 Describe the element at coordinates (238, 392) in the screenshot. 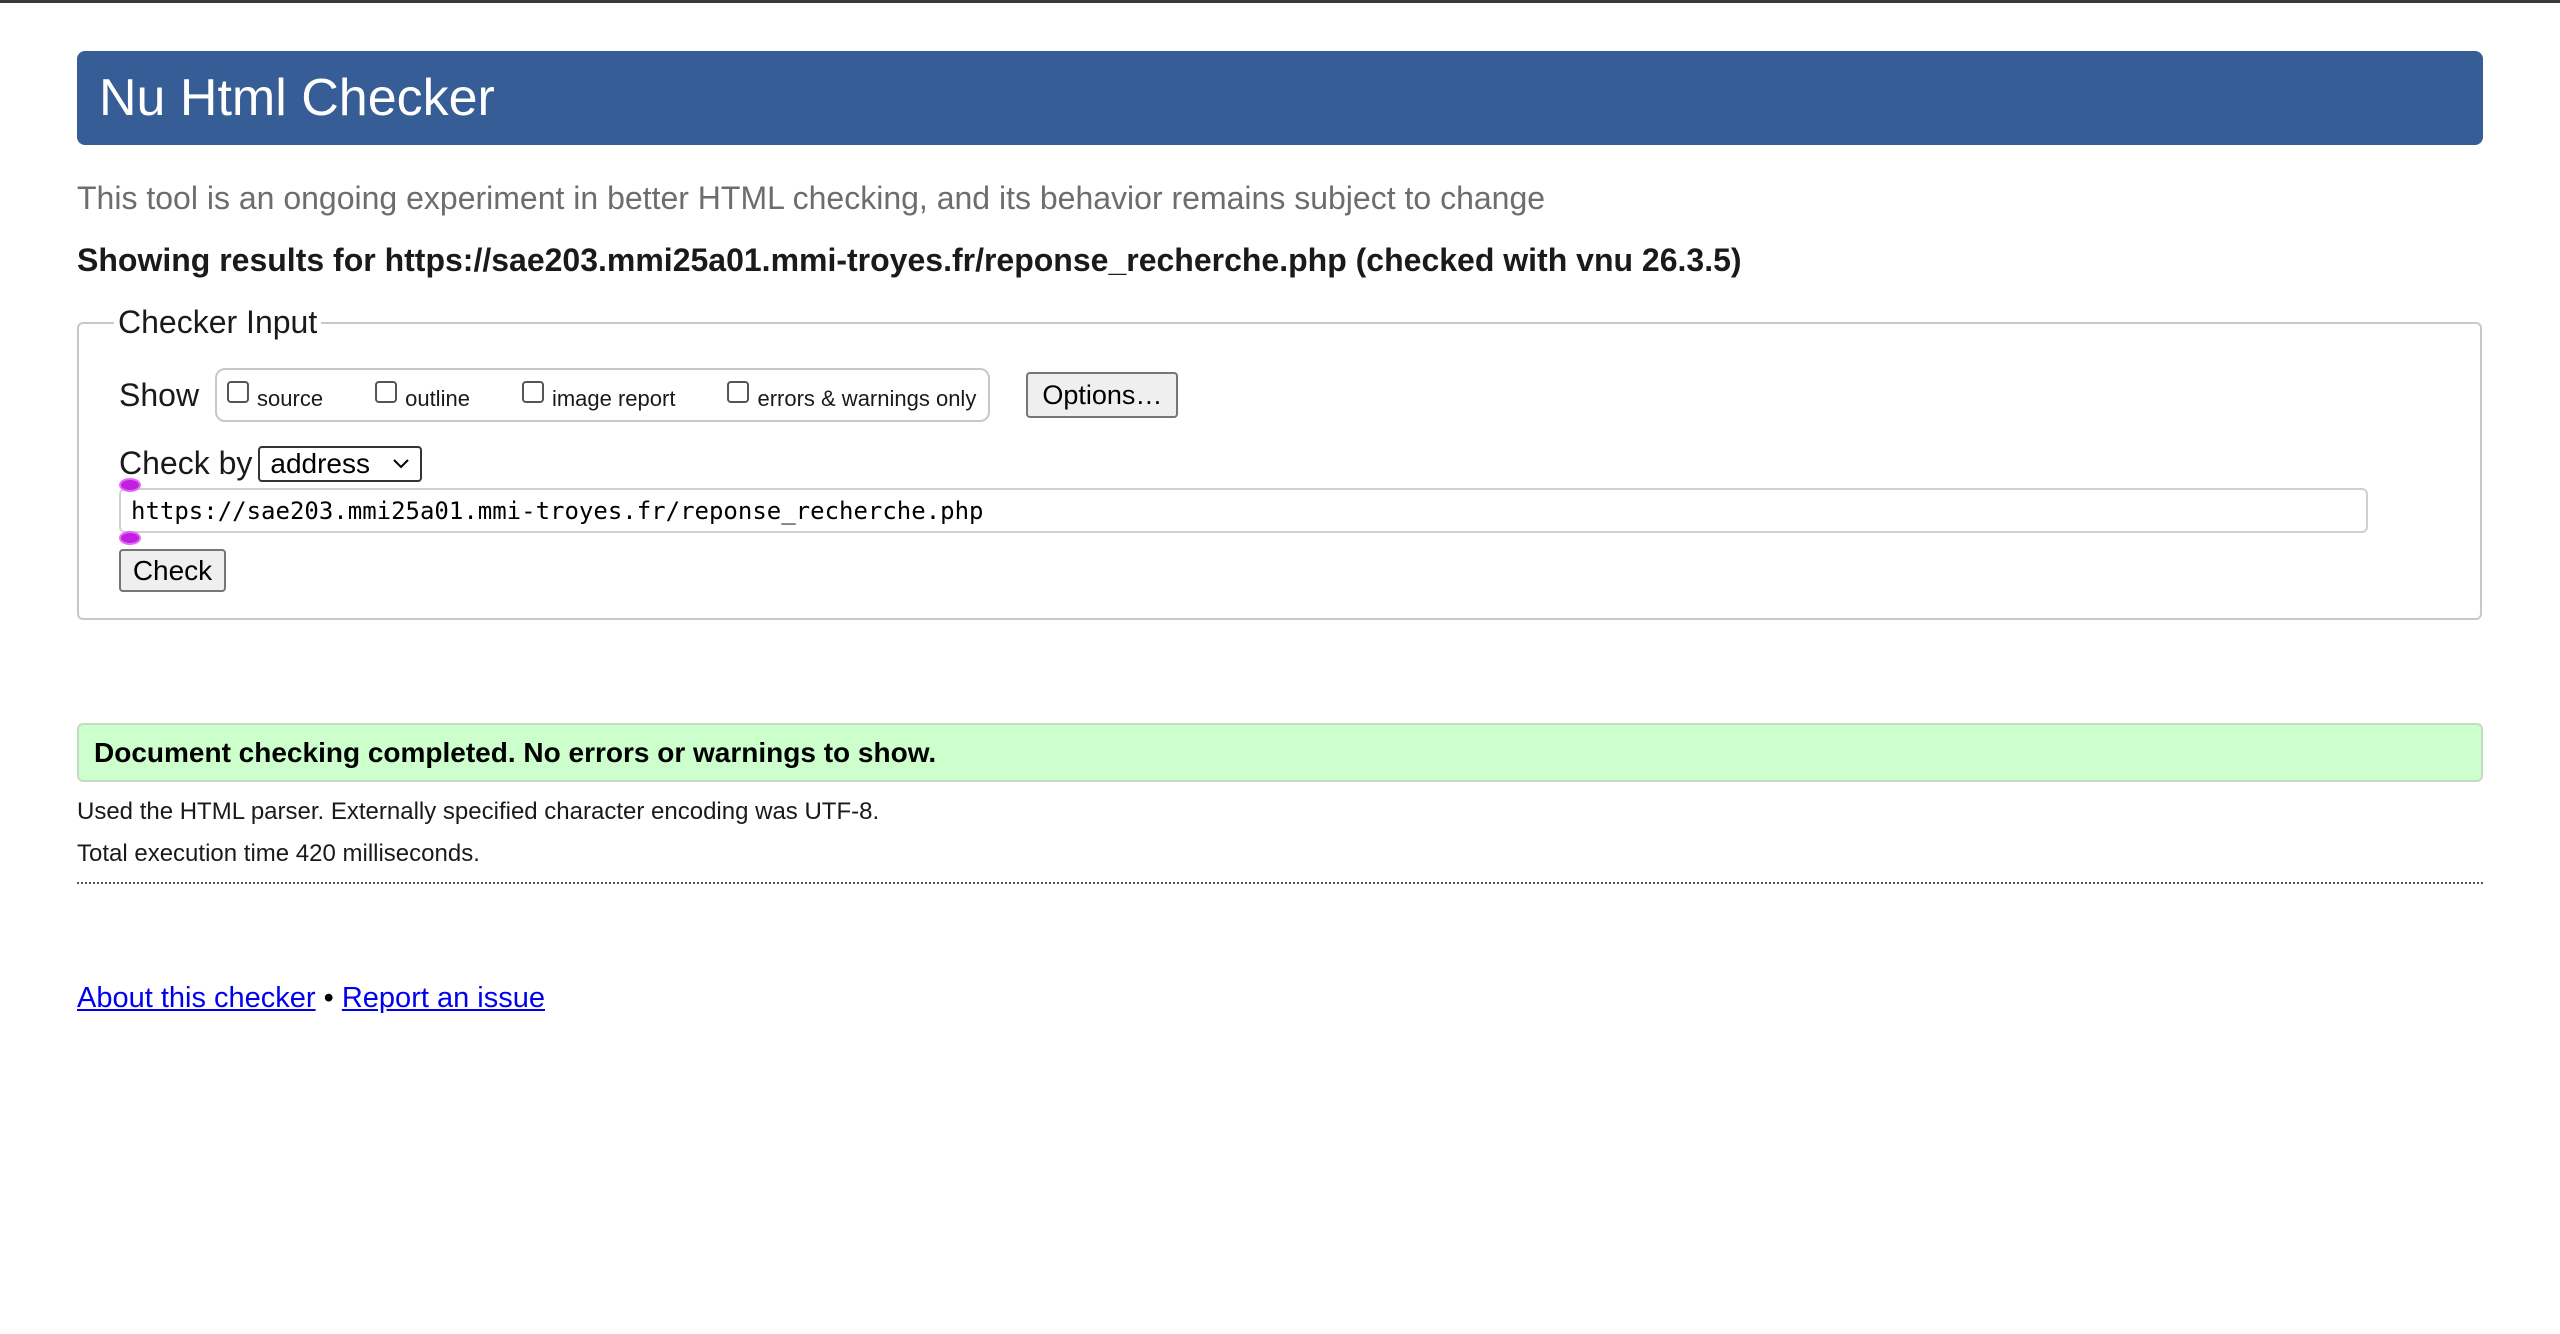

I see `source-checkbox` at that location.